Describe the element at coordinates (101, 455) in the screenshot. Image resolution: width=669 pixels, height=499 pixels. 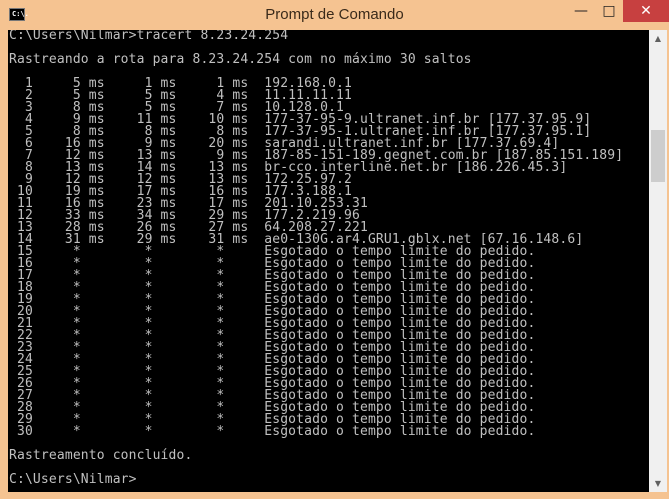
I see `console-line: Rastreamento concluído.` at that location.